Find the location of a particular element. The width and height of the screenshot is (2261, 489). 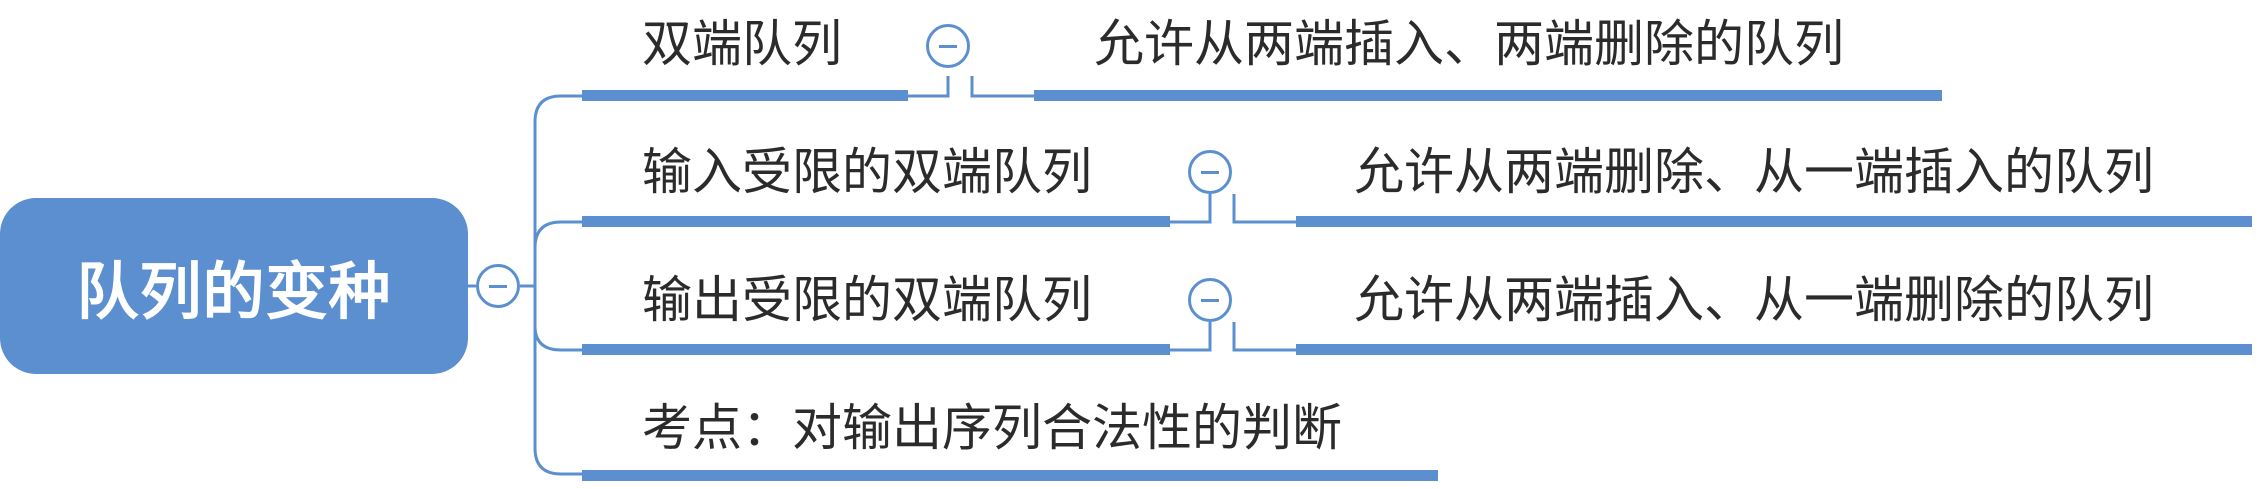

root-topic-label: 队列的变种 is located at coordinates (234, 291).